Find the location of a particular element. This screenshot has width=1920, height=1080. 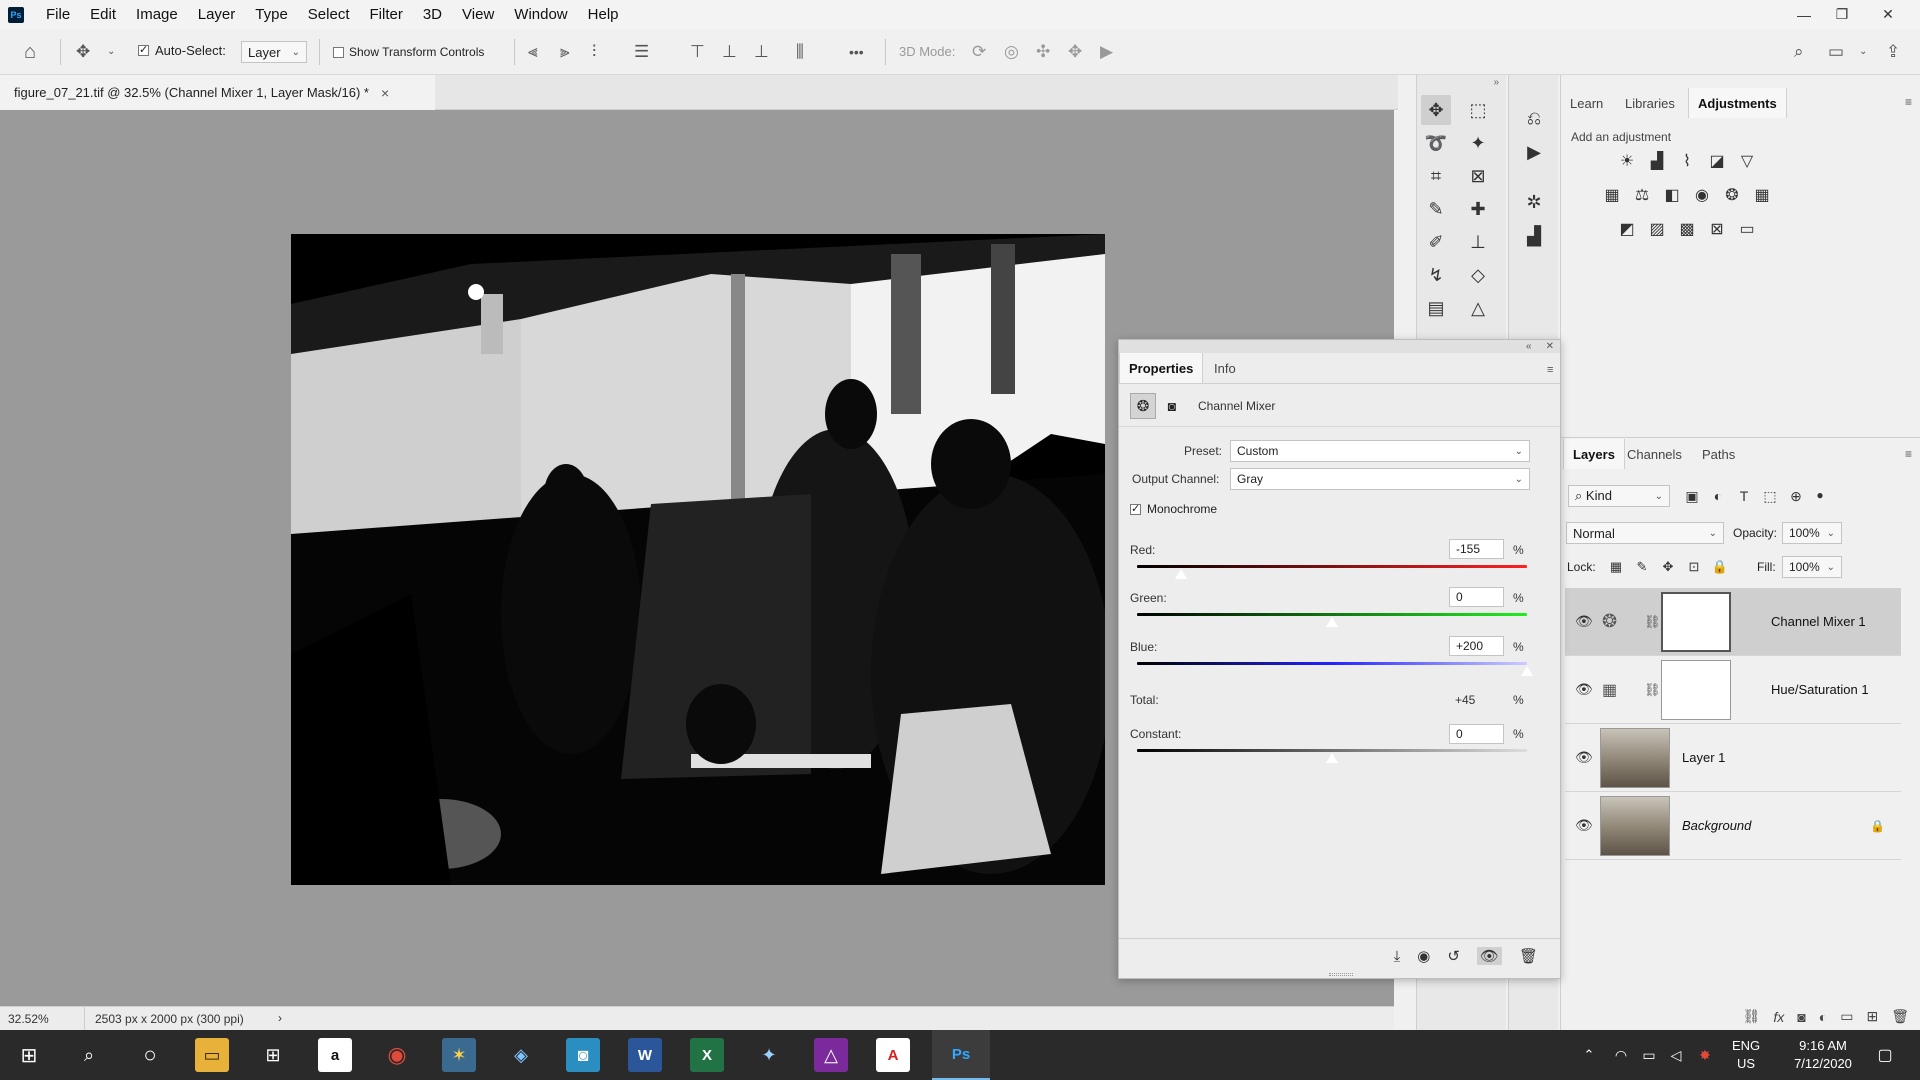

menu-image: Image is located at coordinates (157, 14).